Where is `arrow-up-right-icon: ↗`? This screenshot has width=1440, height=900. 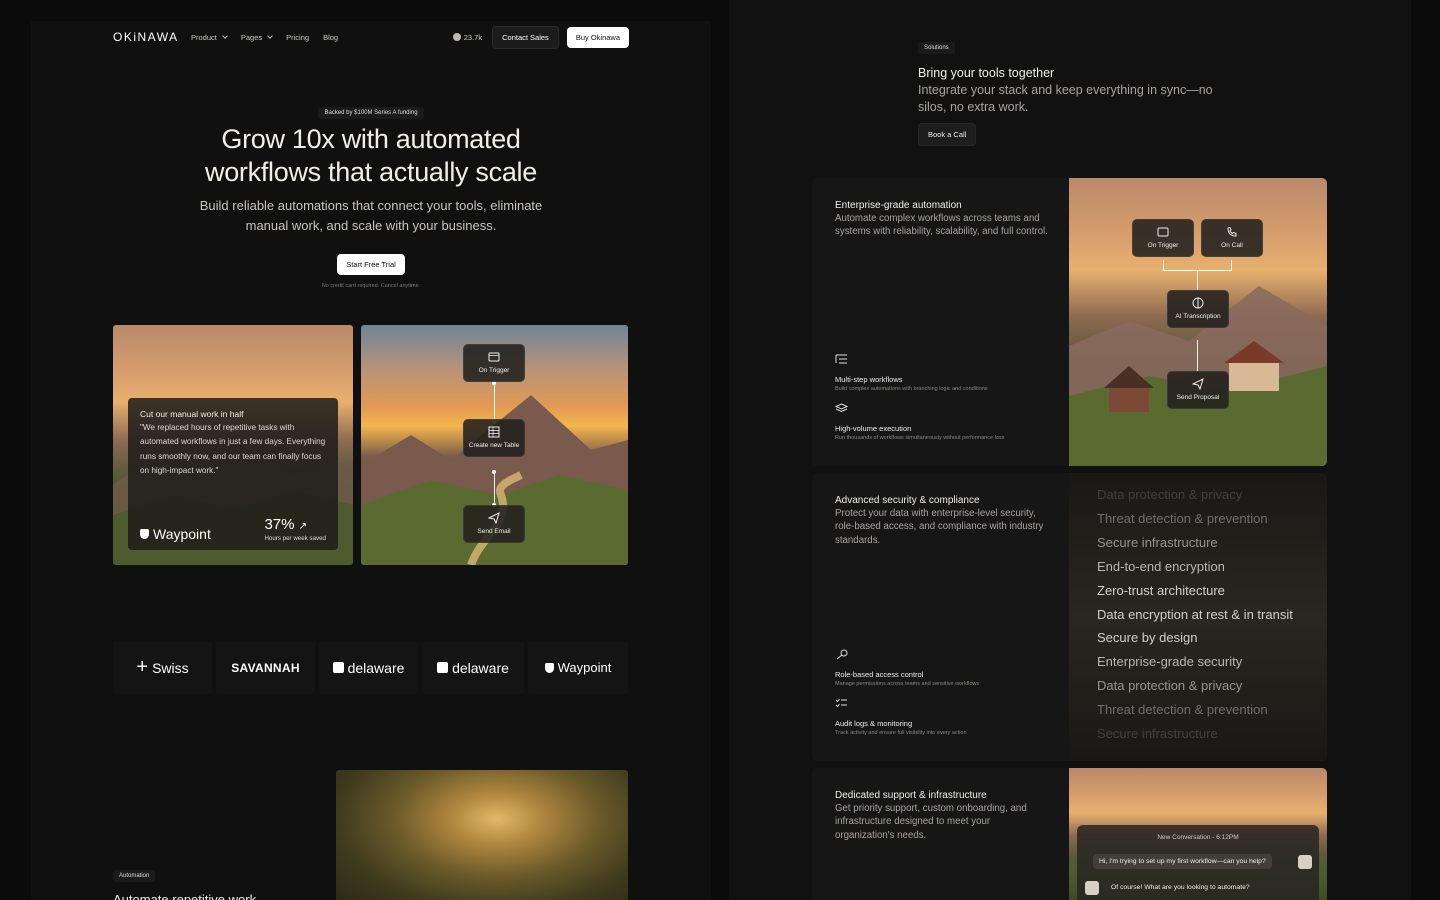 arrow-up-right-icon: ↗ is located at coordinates (303, 526).